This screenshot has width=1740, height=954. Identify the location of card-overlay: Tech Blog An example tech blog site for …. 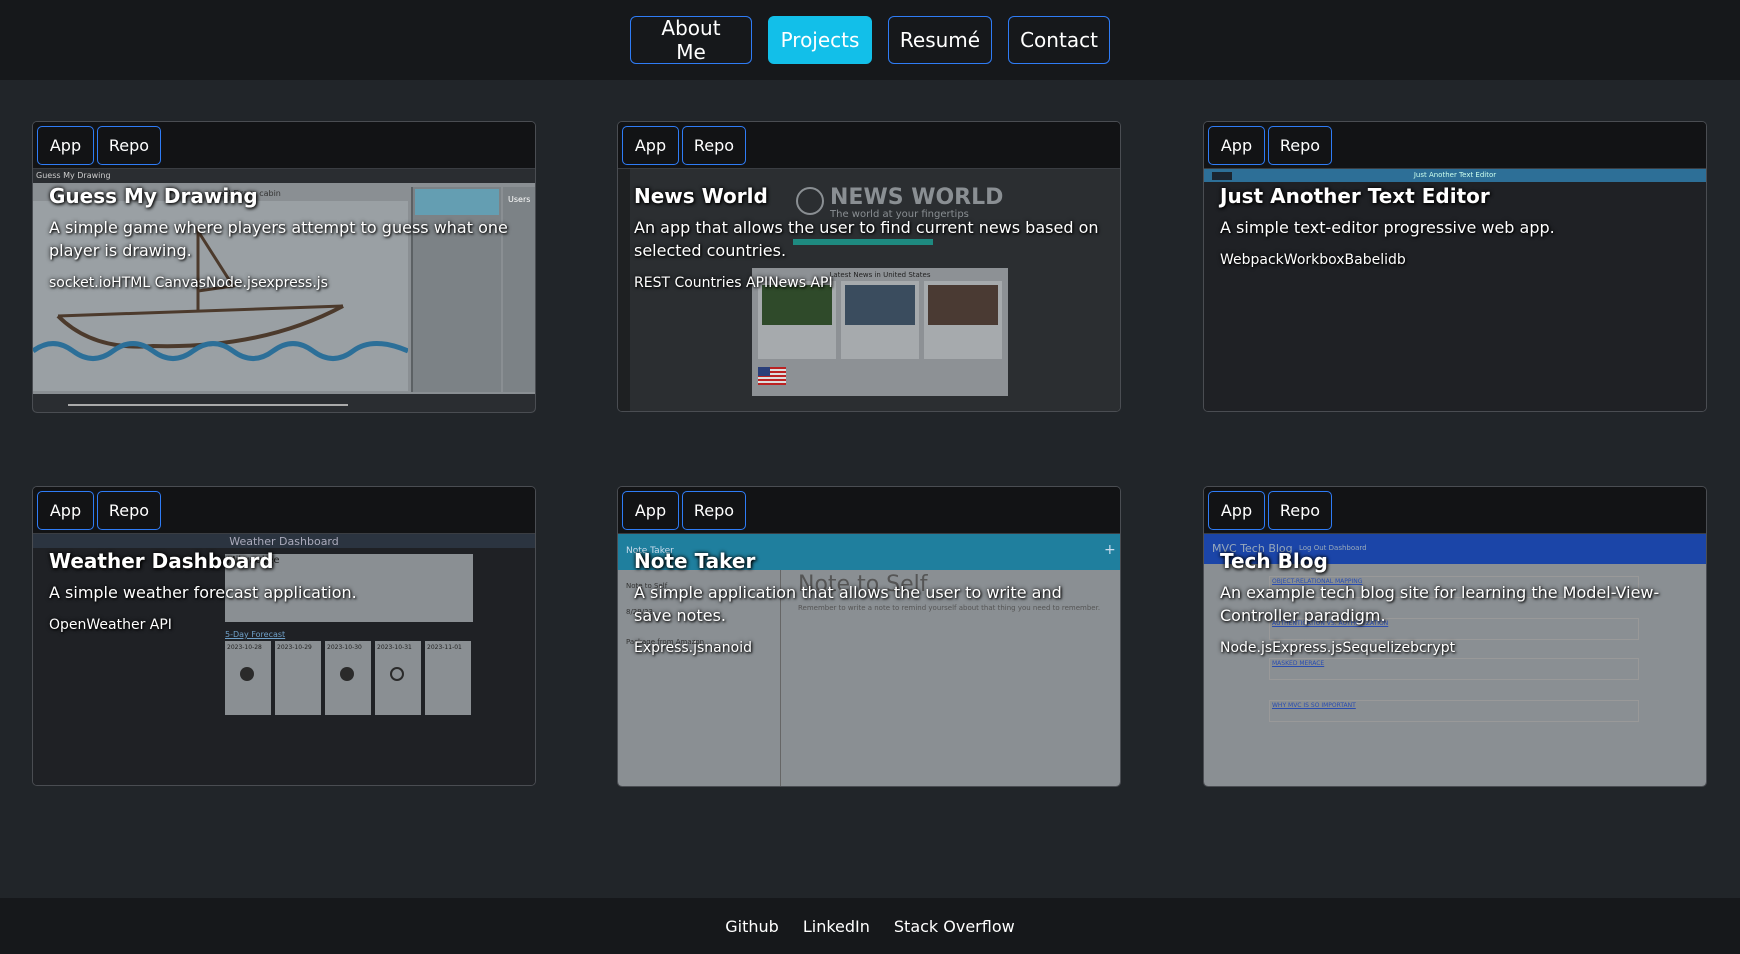
(1455, 602).